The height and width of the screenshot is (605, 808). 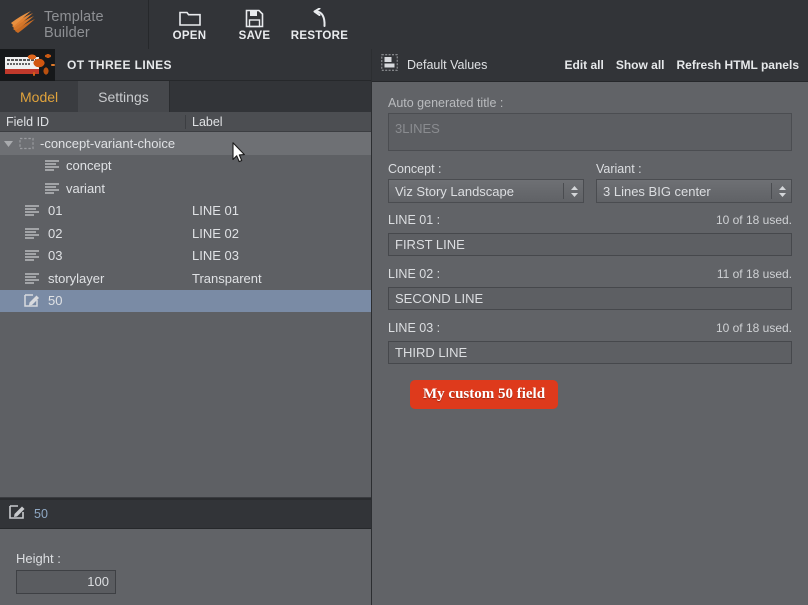 What do you see at coordinates (414, 328) in the screenshot?
I see `line-03-label: LINE 03 :` at bounding box center [414, 328].